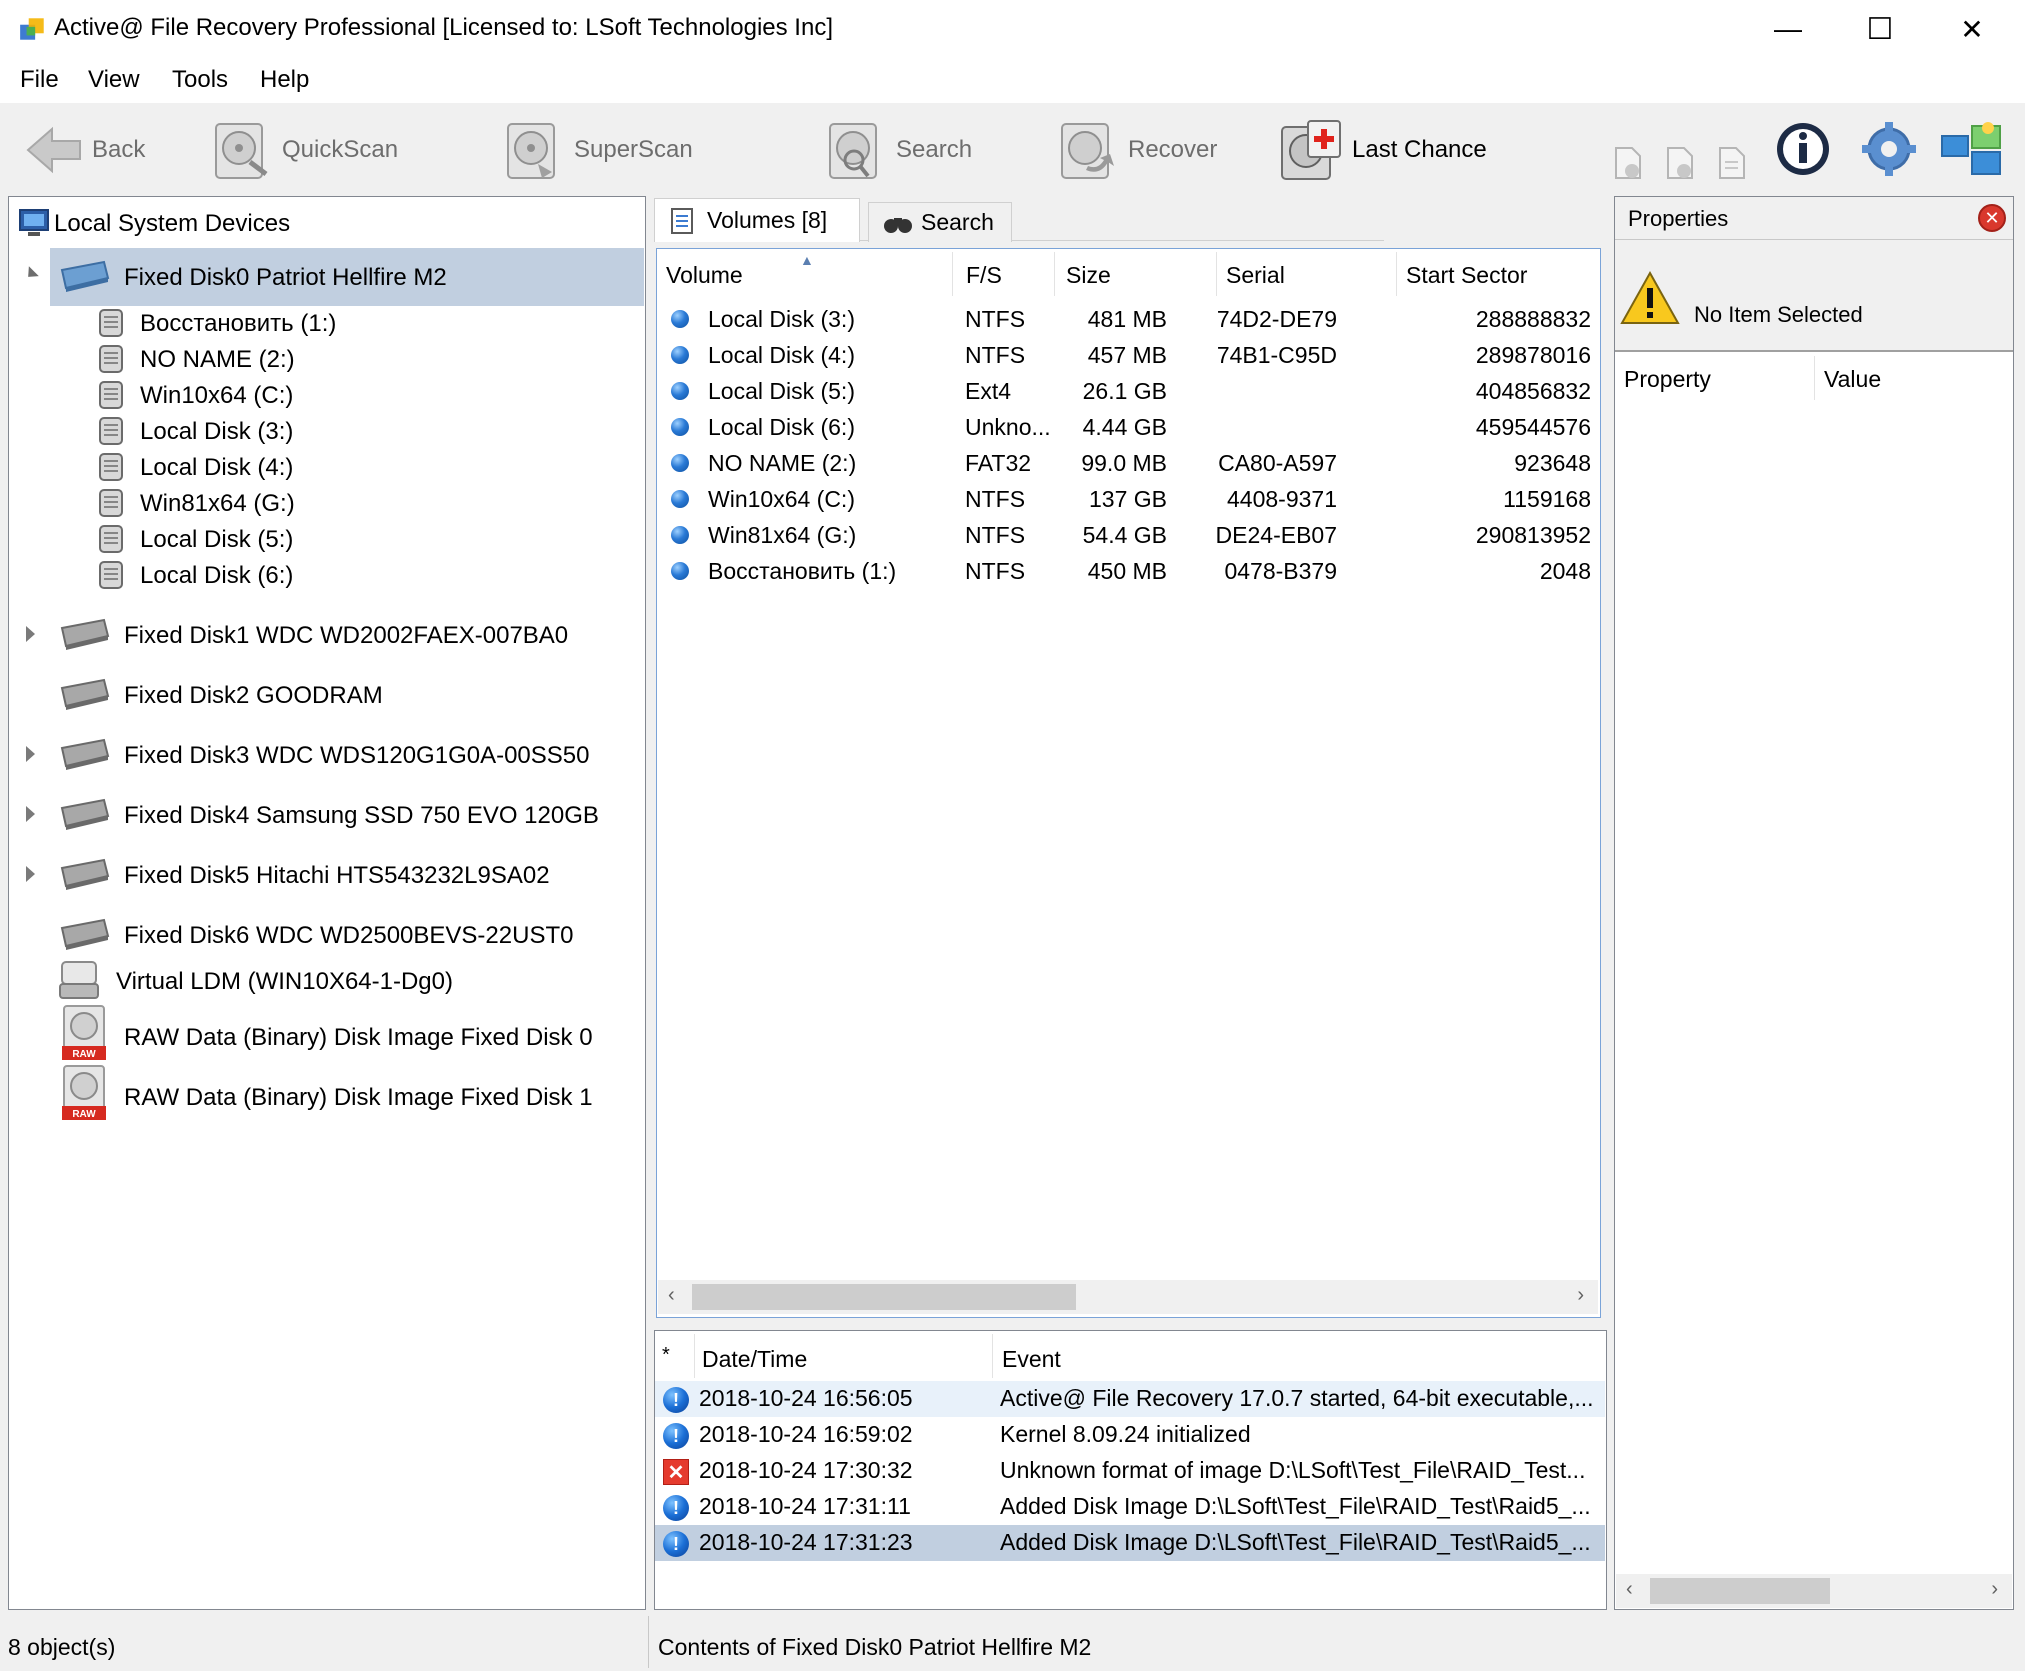 The width and height of the screenshot is (2025, 1671). I want to click on tab-search-label: Search, so click(957, 222).